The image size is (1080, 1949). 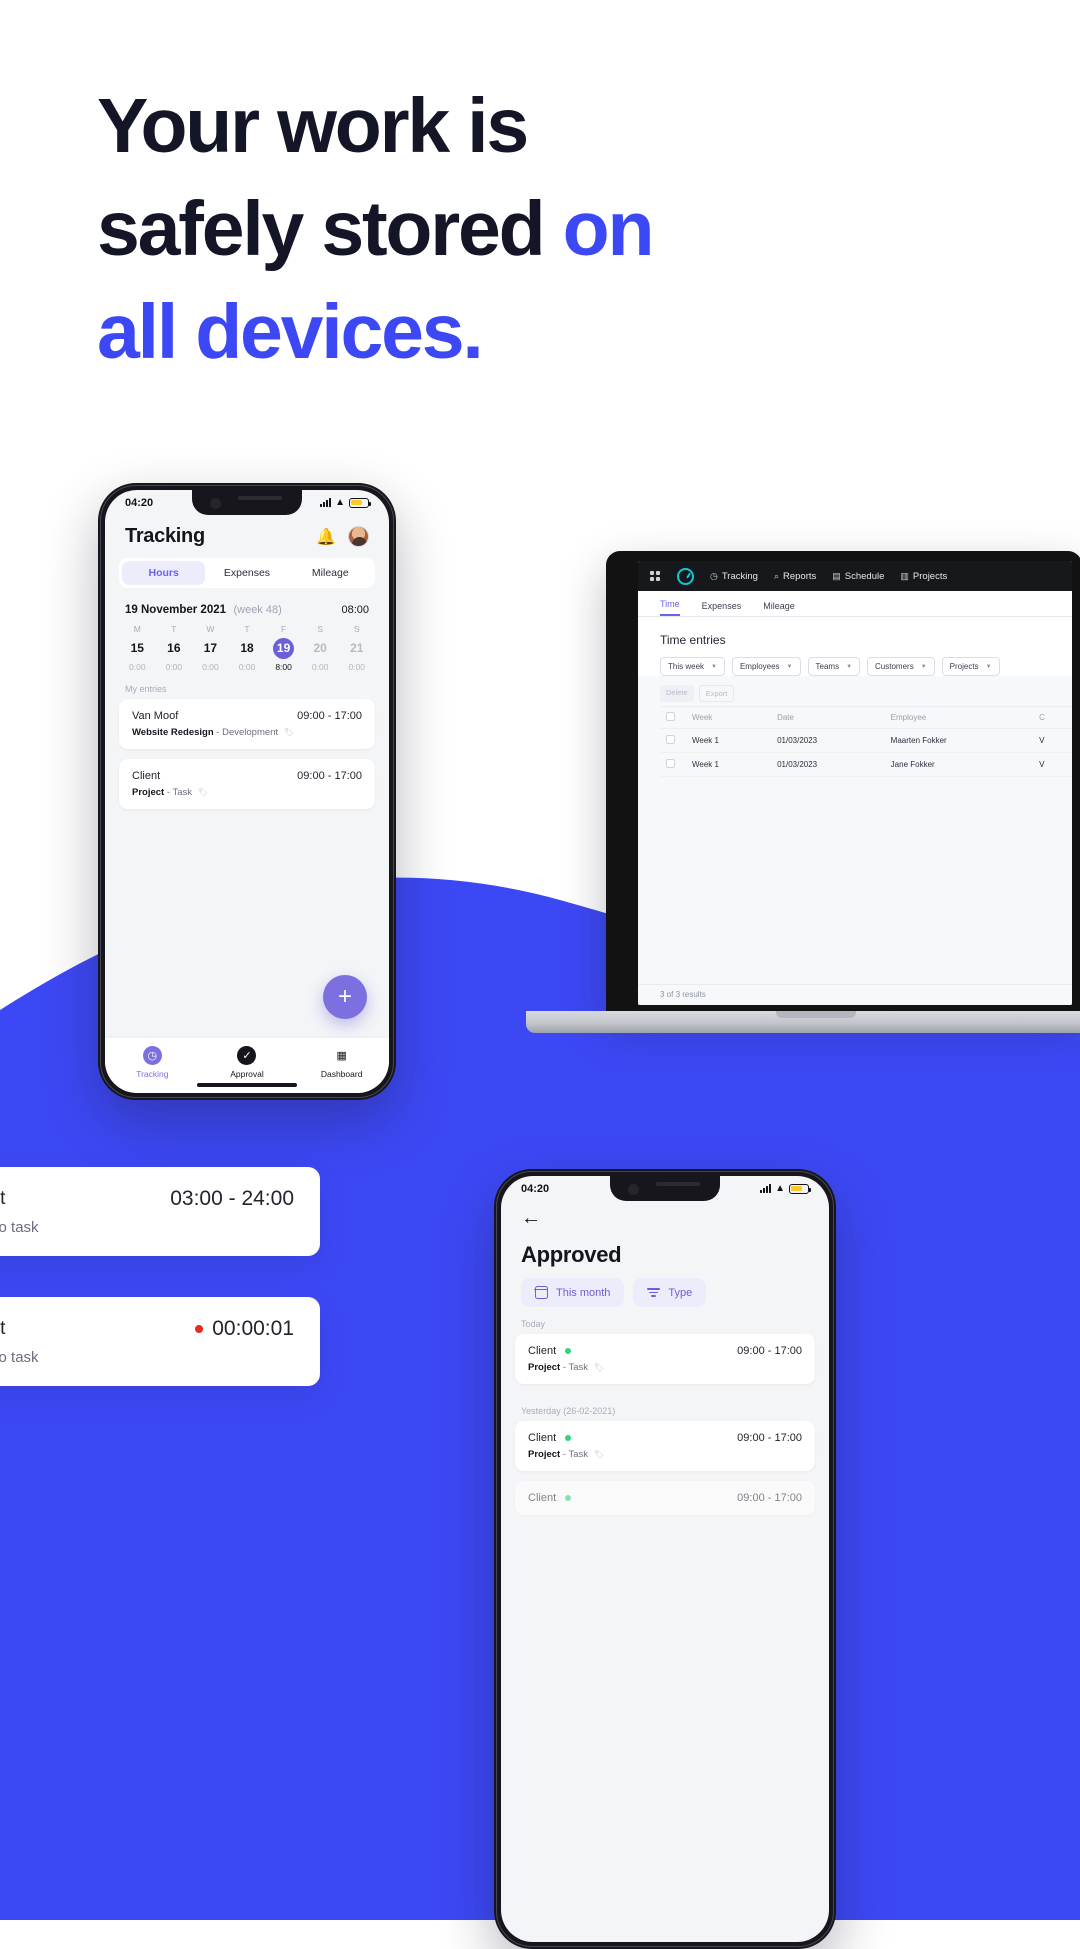 I want to click on table-row: Week 1 01/03/2023 Jane Fokker V, so click(x=866, y=764).